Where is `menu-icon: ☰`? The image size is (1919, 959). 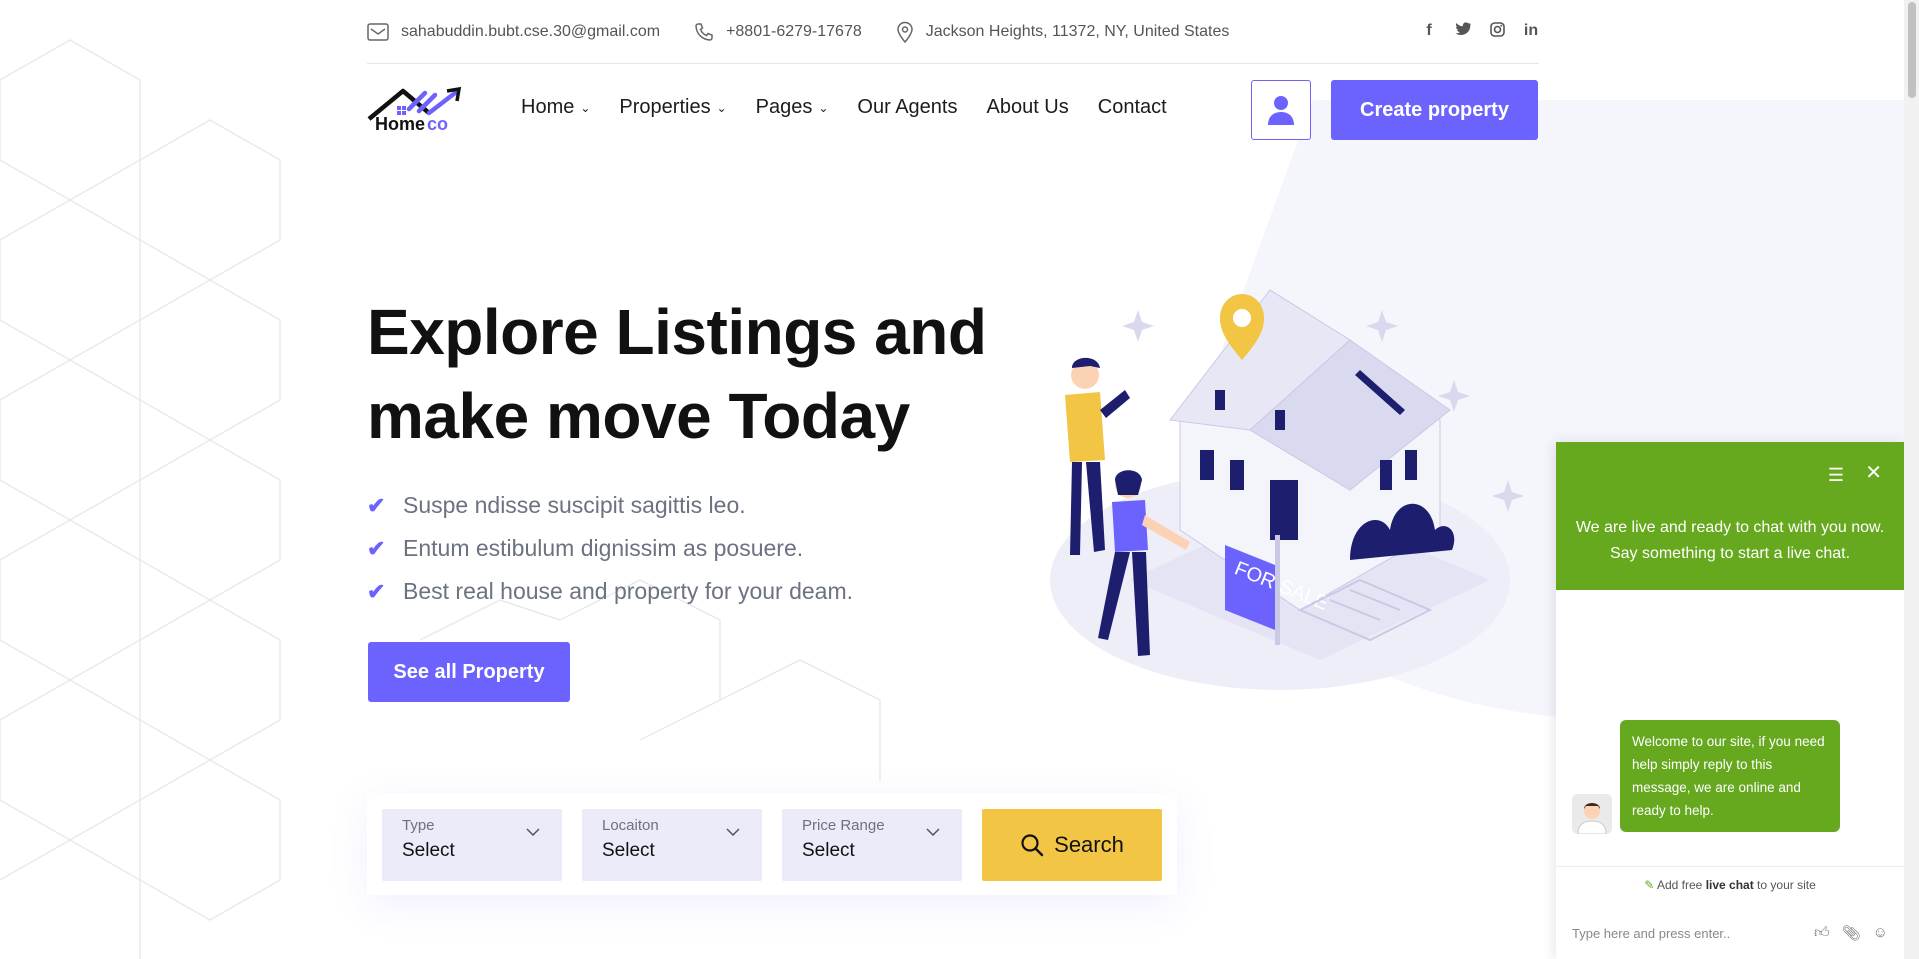 menu-icon: ☰ is located at coordinates (1836, 475).